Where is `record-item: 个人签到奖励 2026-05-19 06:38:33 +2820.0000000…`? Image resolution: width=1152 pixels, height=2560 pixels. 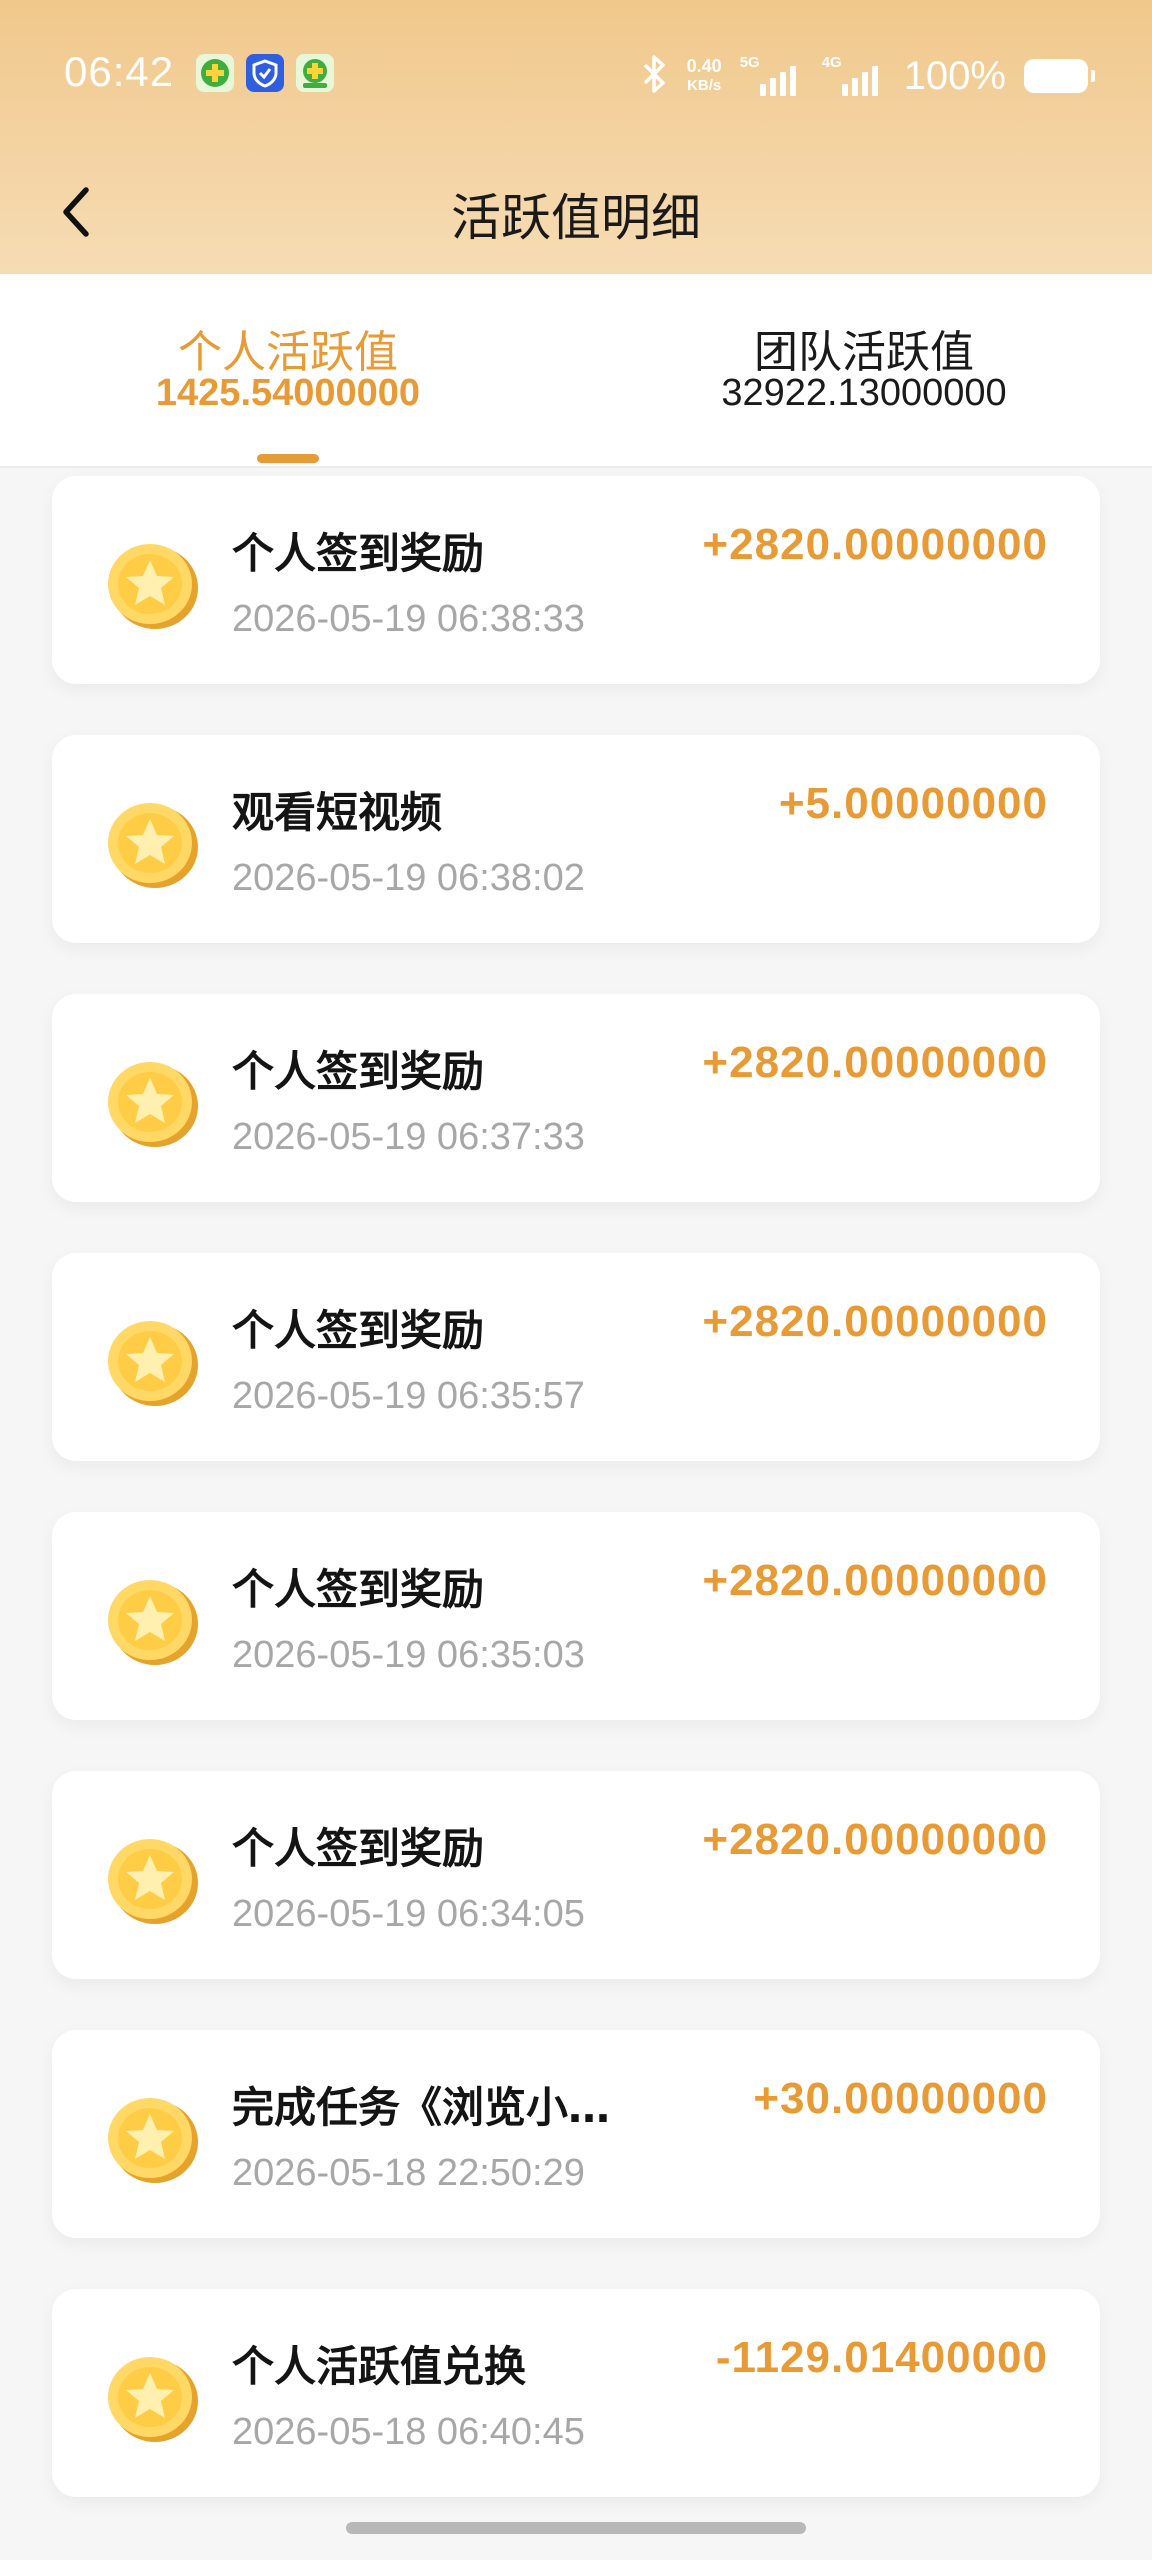 record-item: 个人签到奖励 2026-05-19 06:38:33 +2820.0000000… is located at coordinates (576, 580).